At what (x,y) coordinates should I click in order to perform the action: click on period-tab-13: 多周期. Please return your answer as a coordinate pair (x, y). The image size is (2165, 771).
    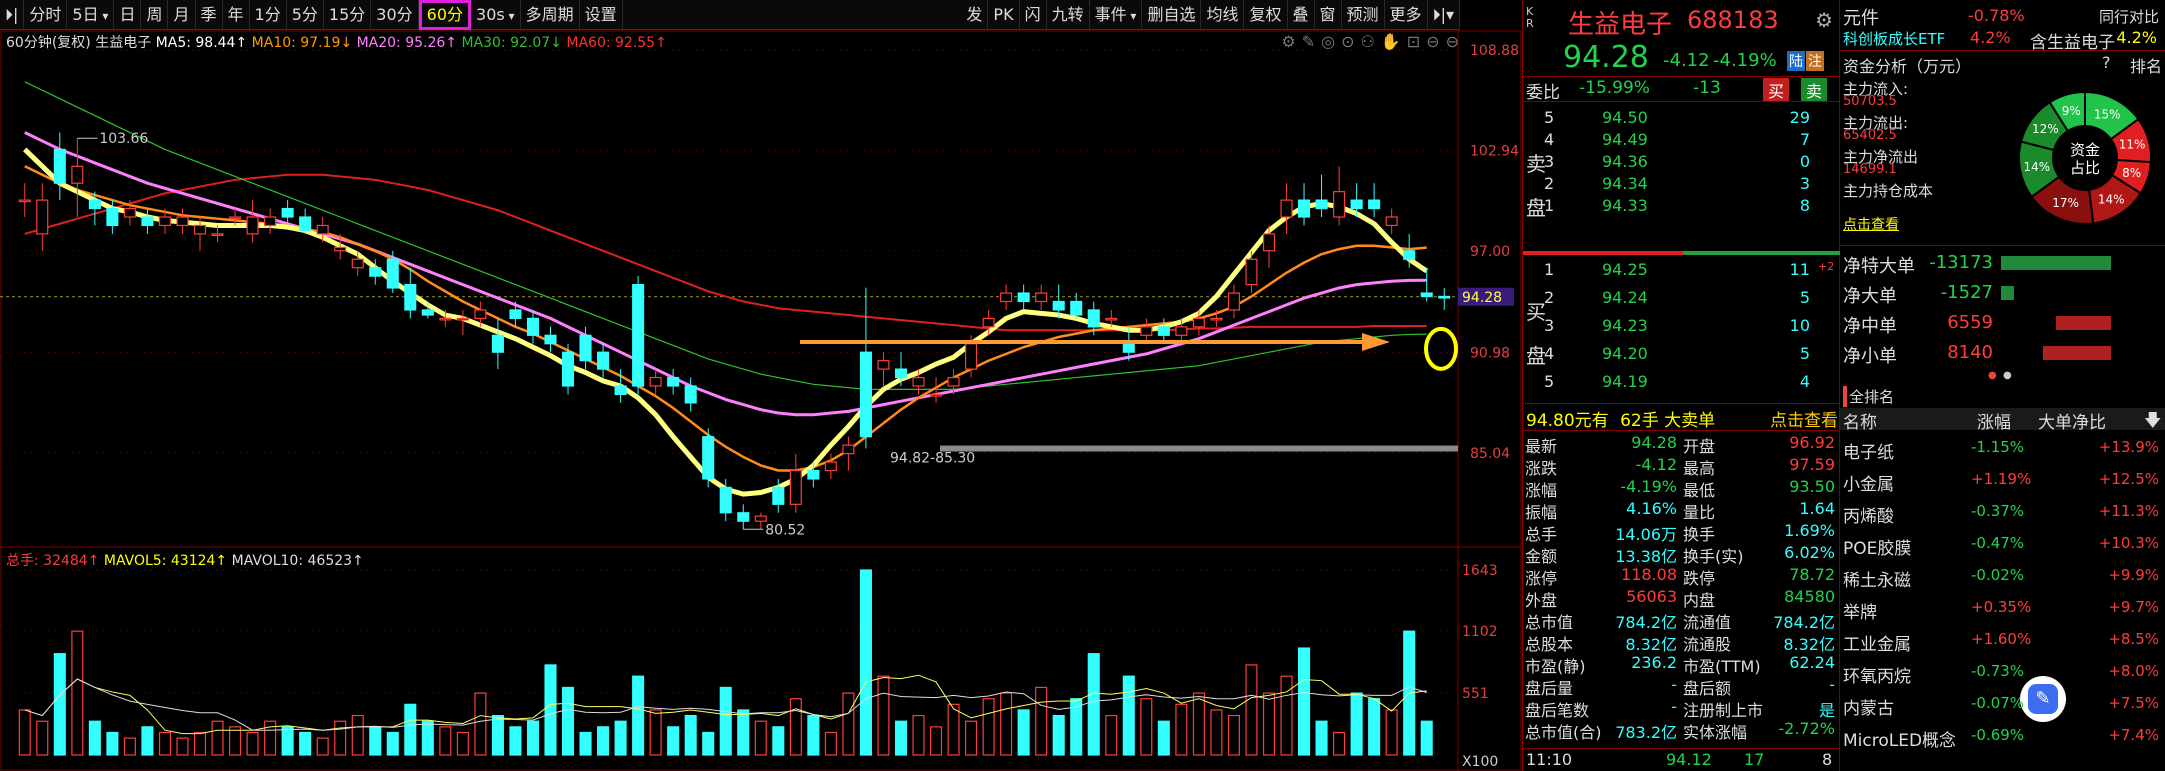
    Looking at the image, I should click on (550, 15).